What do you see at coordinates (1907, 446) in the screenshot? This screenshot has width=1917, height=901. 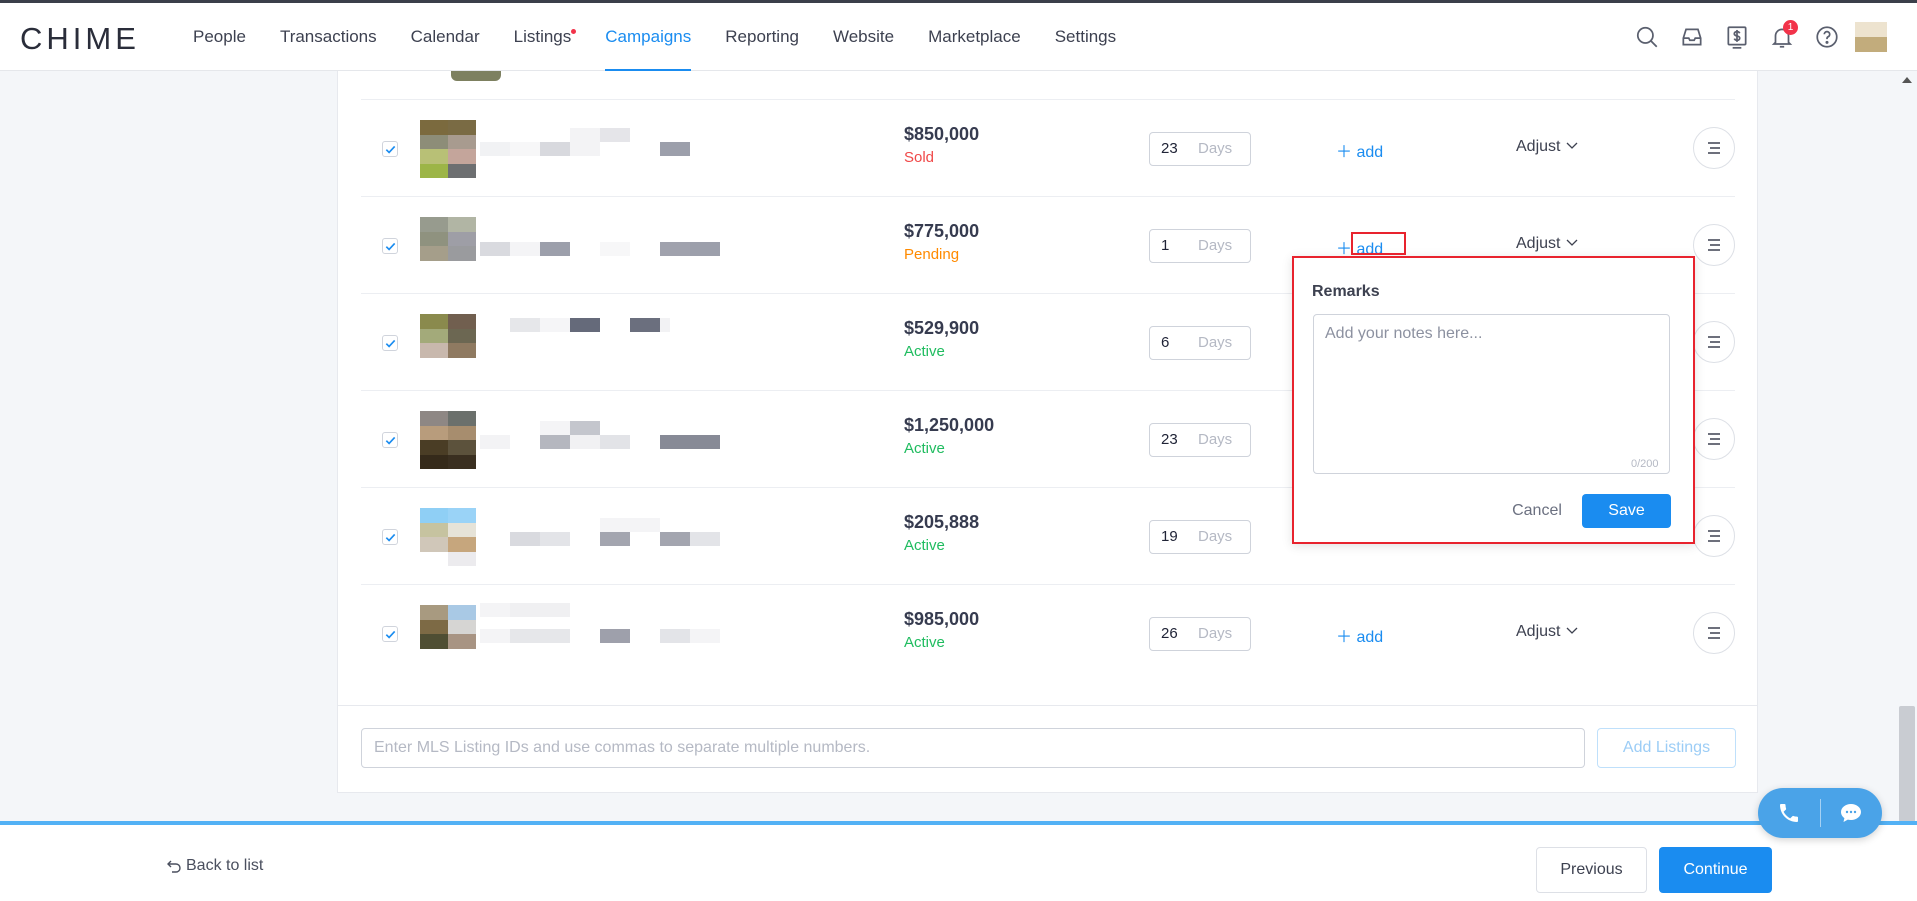 I see `page-scrollbar` at bounding box center [1907, 446].